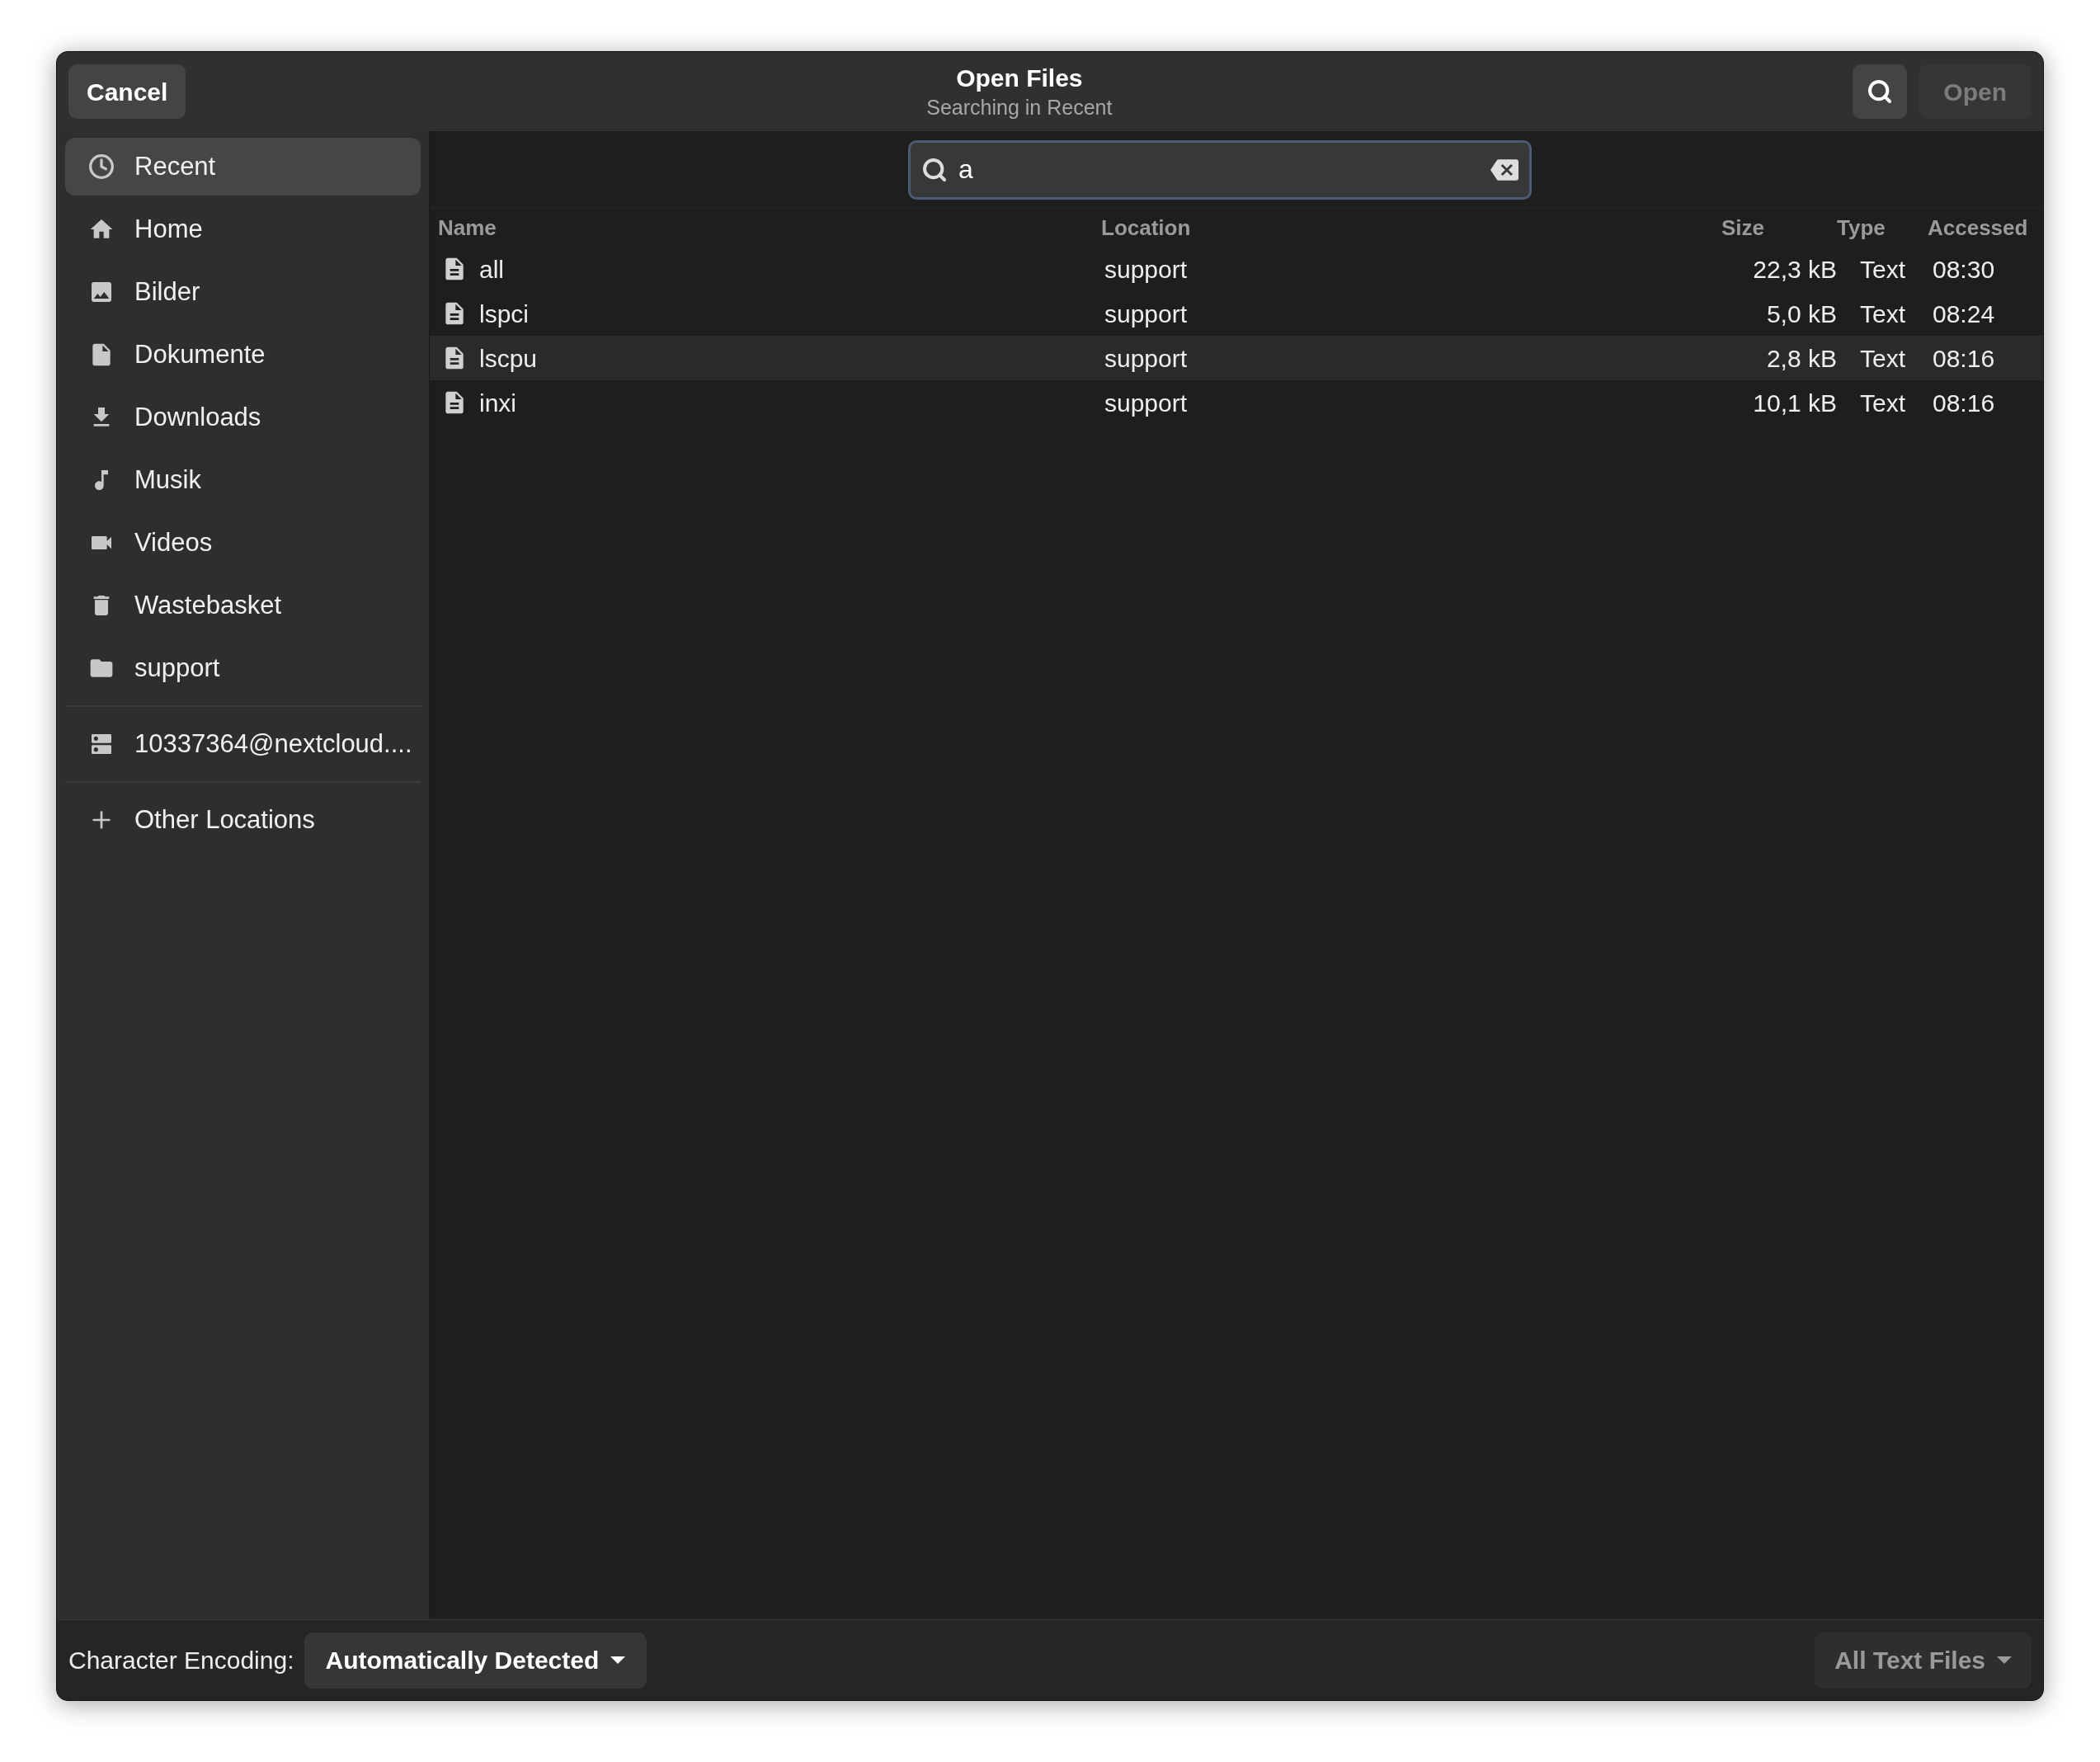 The image size is (2100, 1762). Describe the element at coordinates (1220, 169) in the screenshot. I see `search-field: a` at that location.